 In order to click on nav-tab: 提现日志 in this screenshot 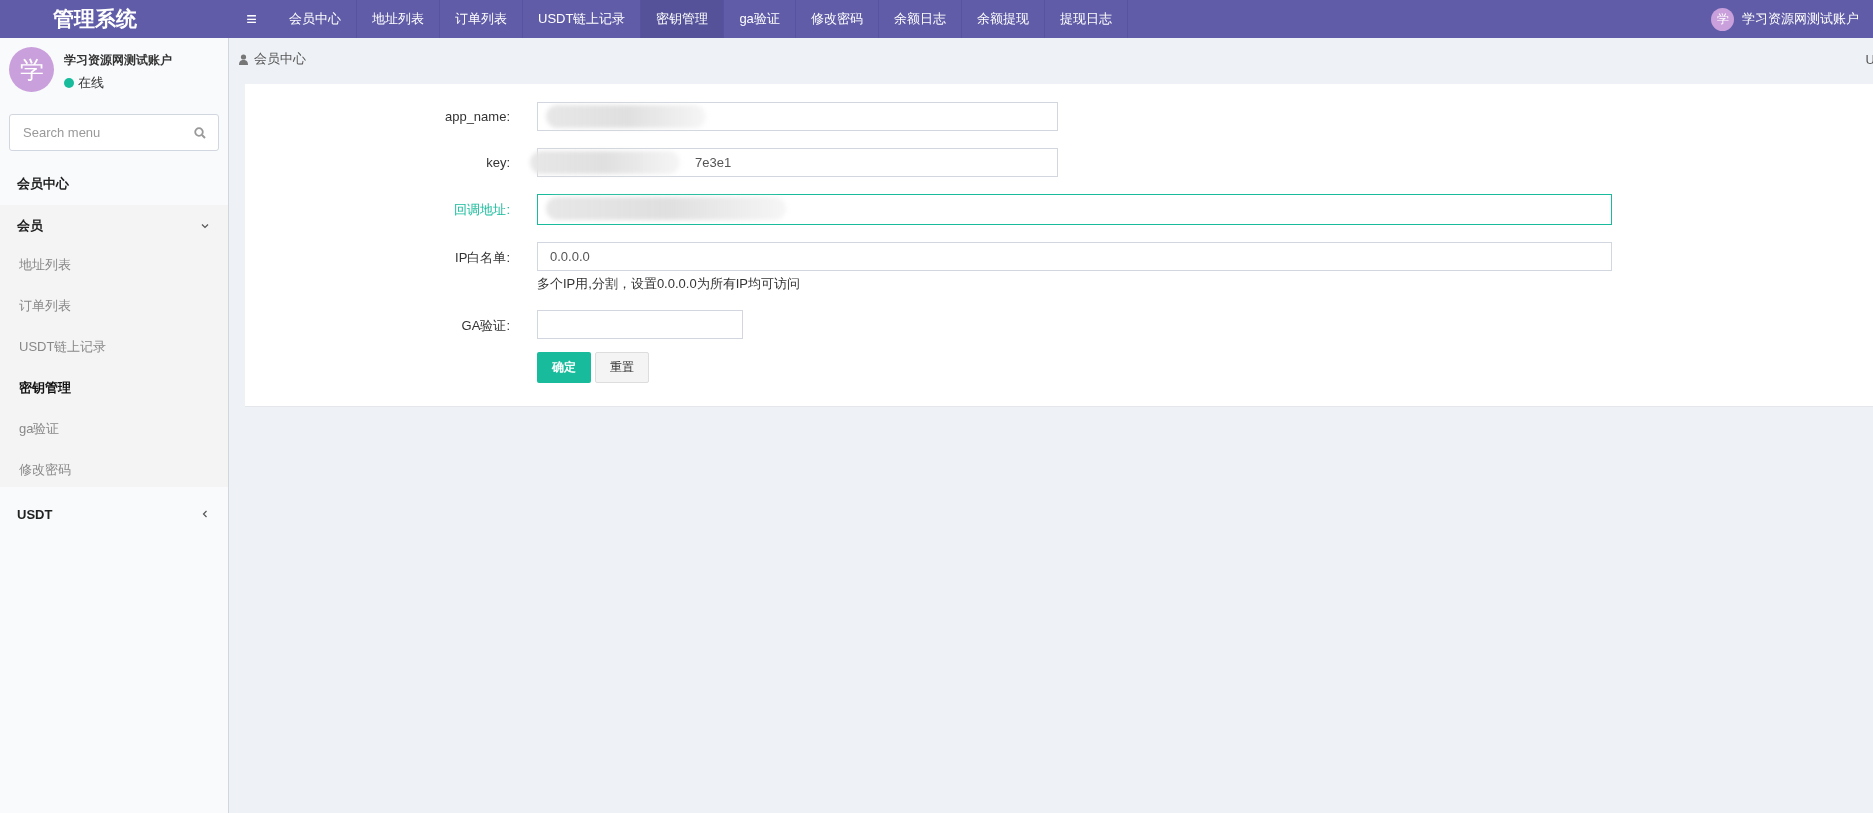, I will do `click(1086, 19)`.